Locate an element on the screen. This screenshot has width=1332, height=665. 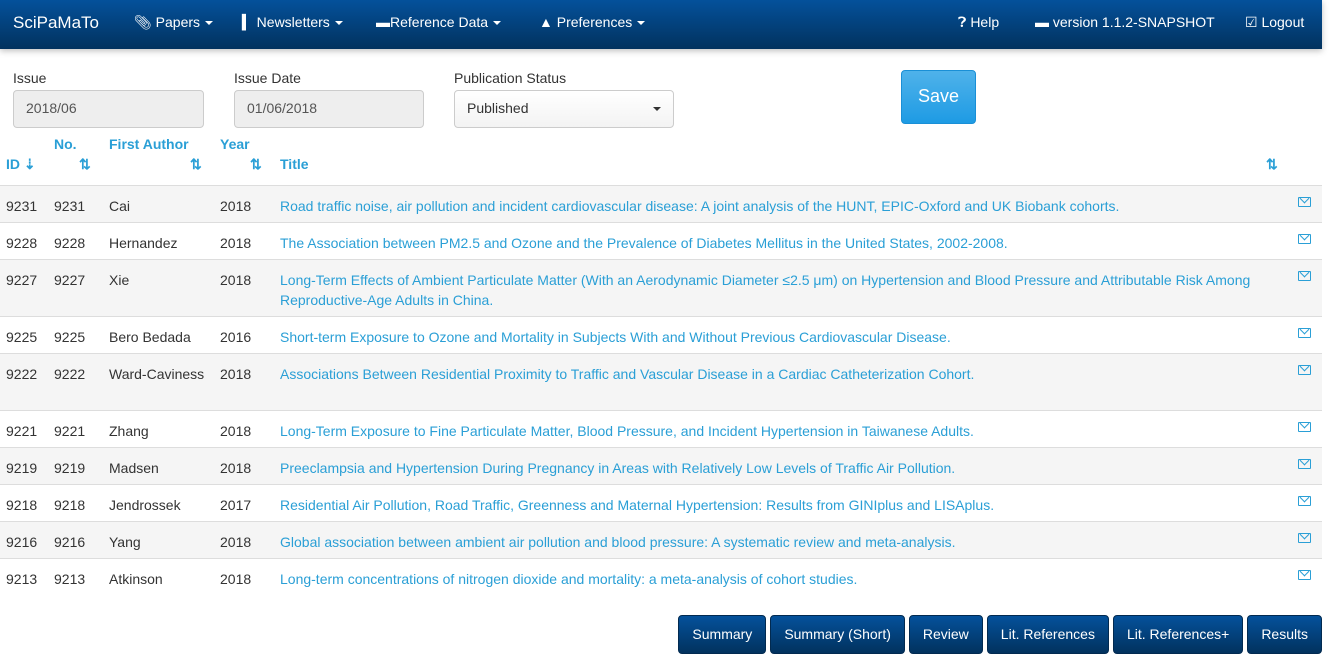
nav-label: Preferences is located at coordinates (594, 22).